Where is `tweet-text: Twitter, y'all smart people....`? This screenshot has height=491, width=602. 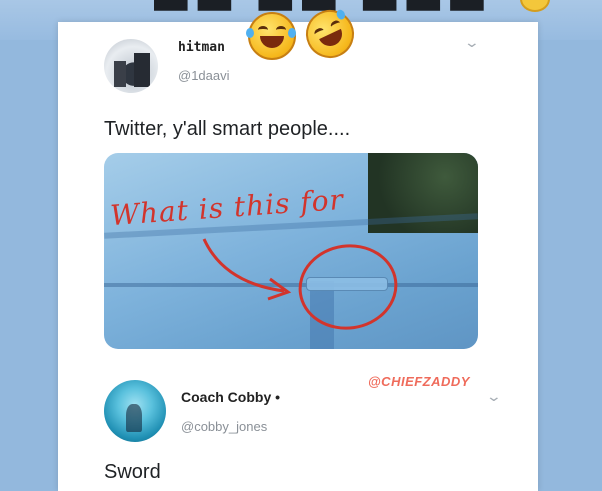
tweet-text: Twitter, y'all smart people.... is located at coordinates (227, 129).